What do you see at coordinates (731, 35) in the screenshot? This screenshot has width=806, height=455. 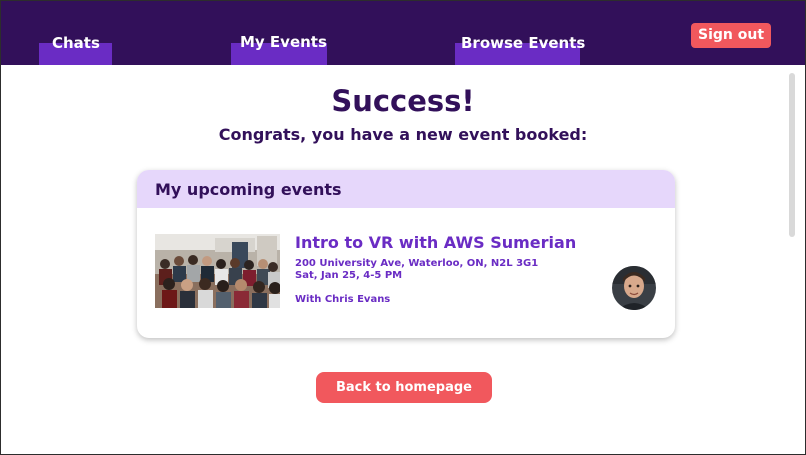 I see `sign-out-button: Sign out` at bounding box center [731, 35].